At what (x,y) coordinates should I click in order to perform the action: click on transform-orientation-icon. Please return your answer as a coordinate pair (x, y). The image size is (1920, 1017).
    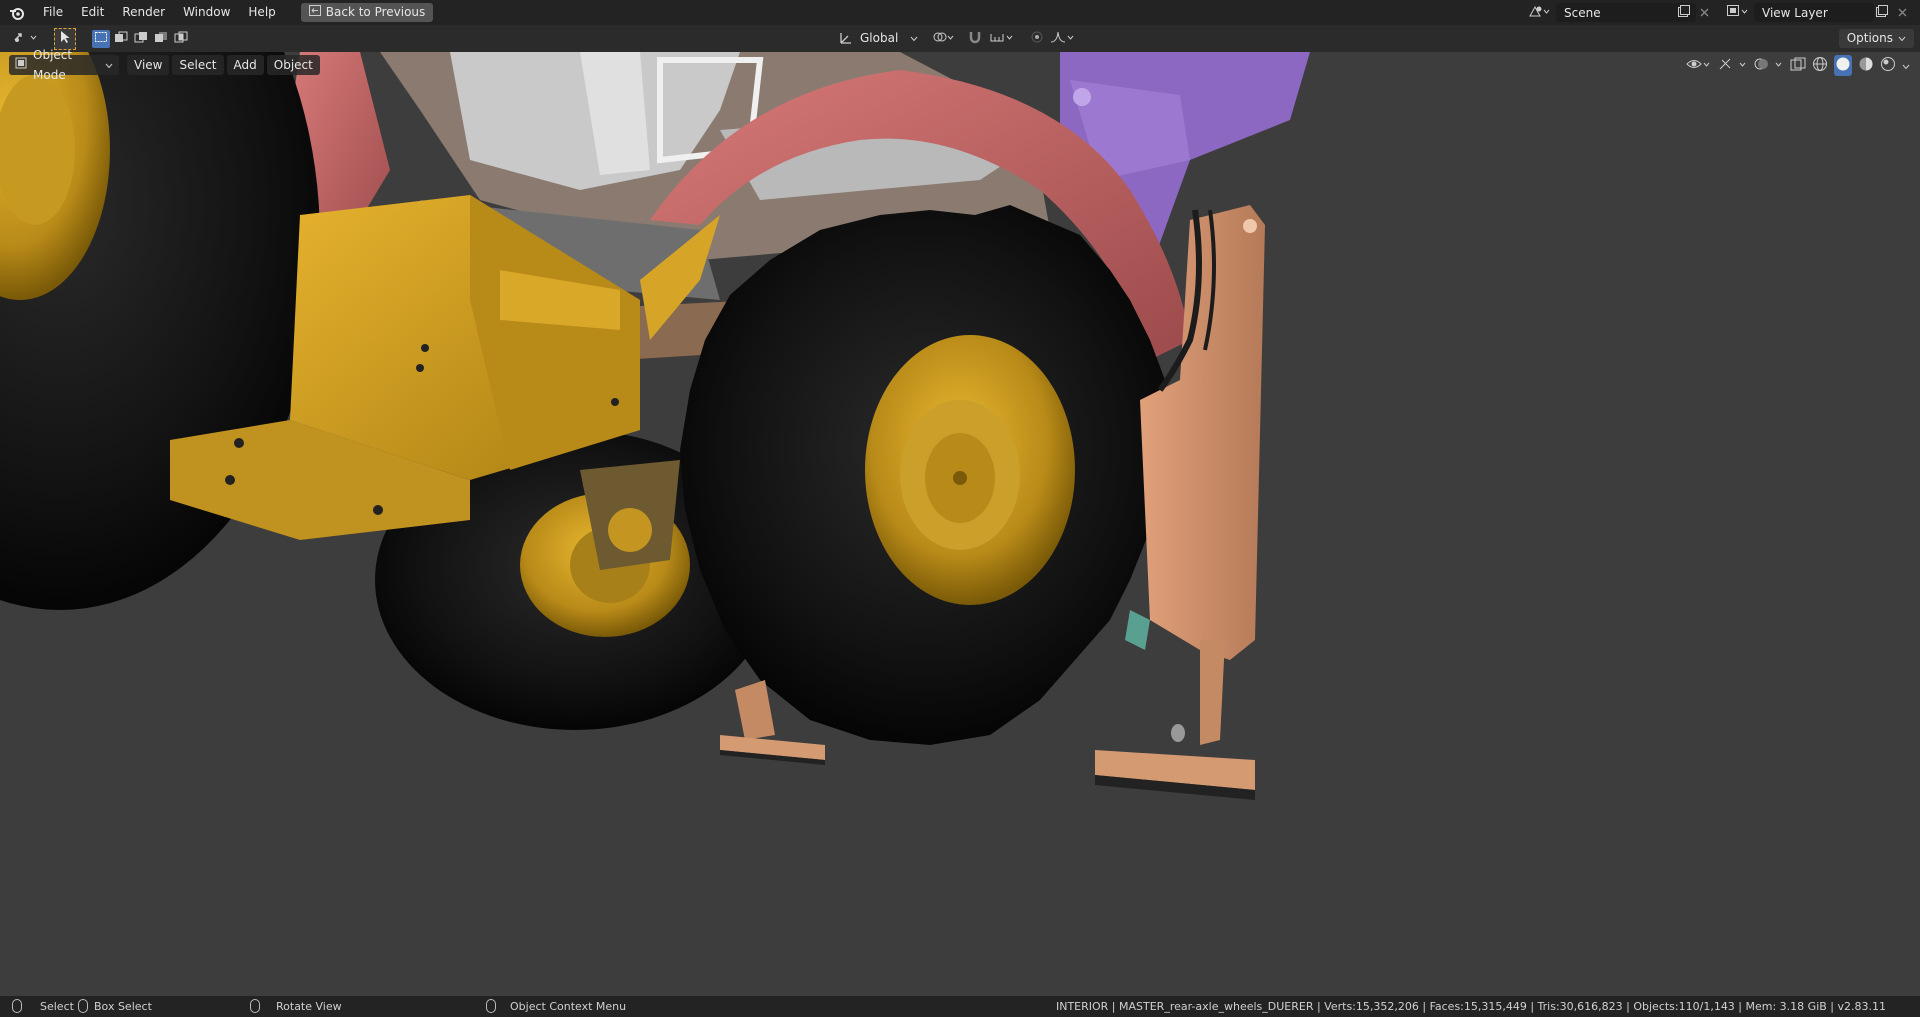
    Looking at the image, I should click on (846, 38).